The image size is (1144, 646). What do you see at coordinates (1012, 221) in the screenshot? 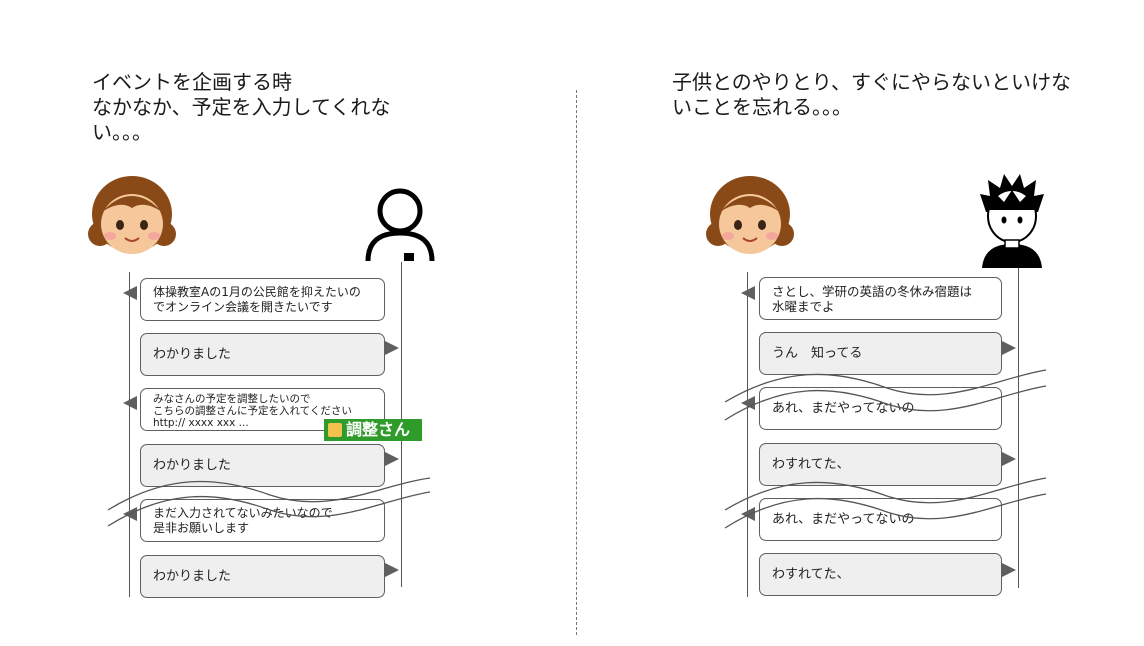
I see `child-avatar-icon` at bounding box center [1012, 221].